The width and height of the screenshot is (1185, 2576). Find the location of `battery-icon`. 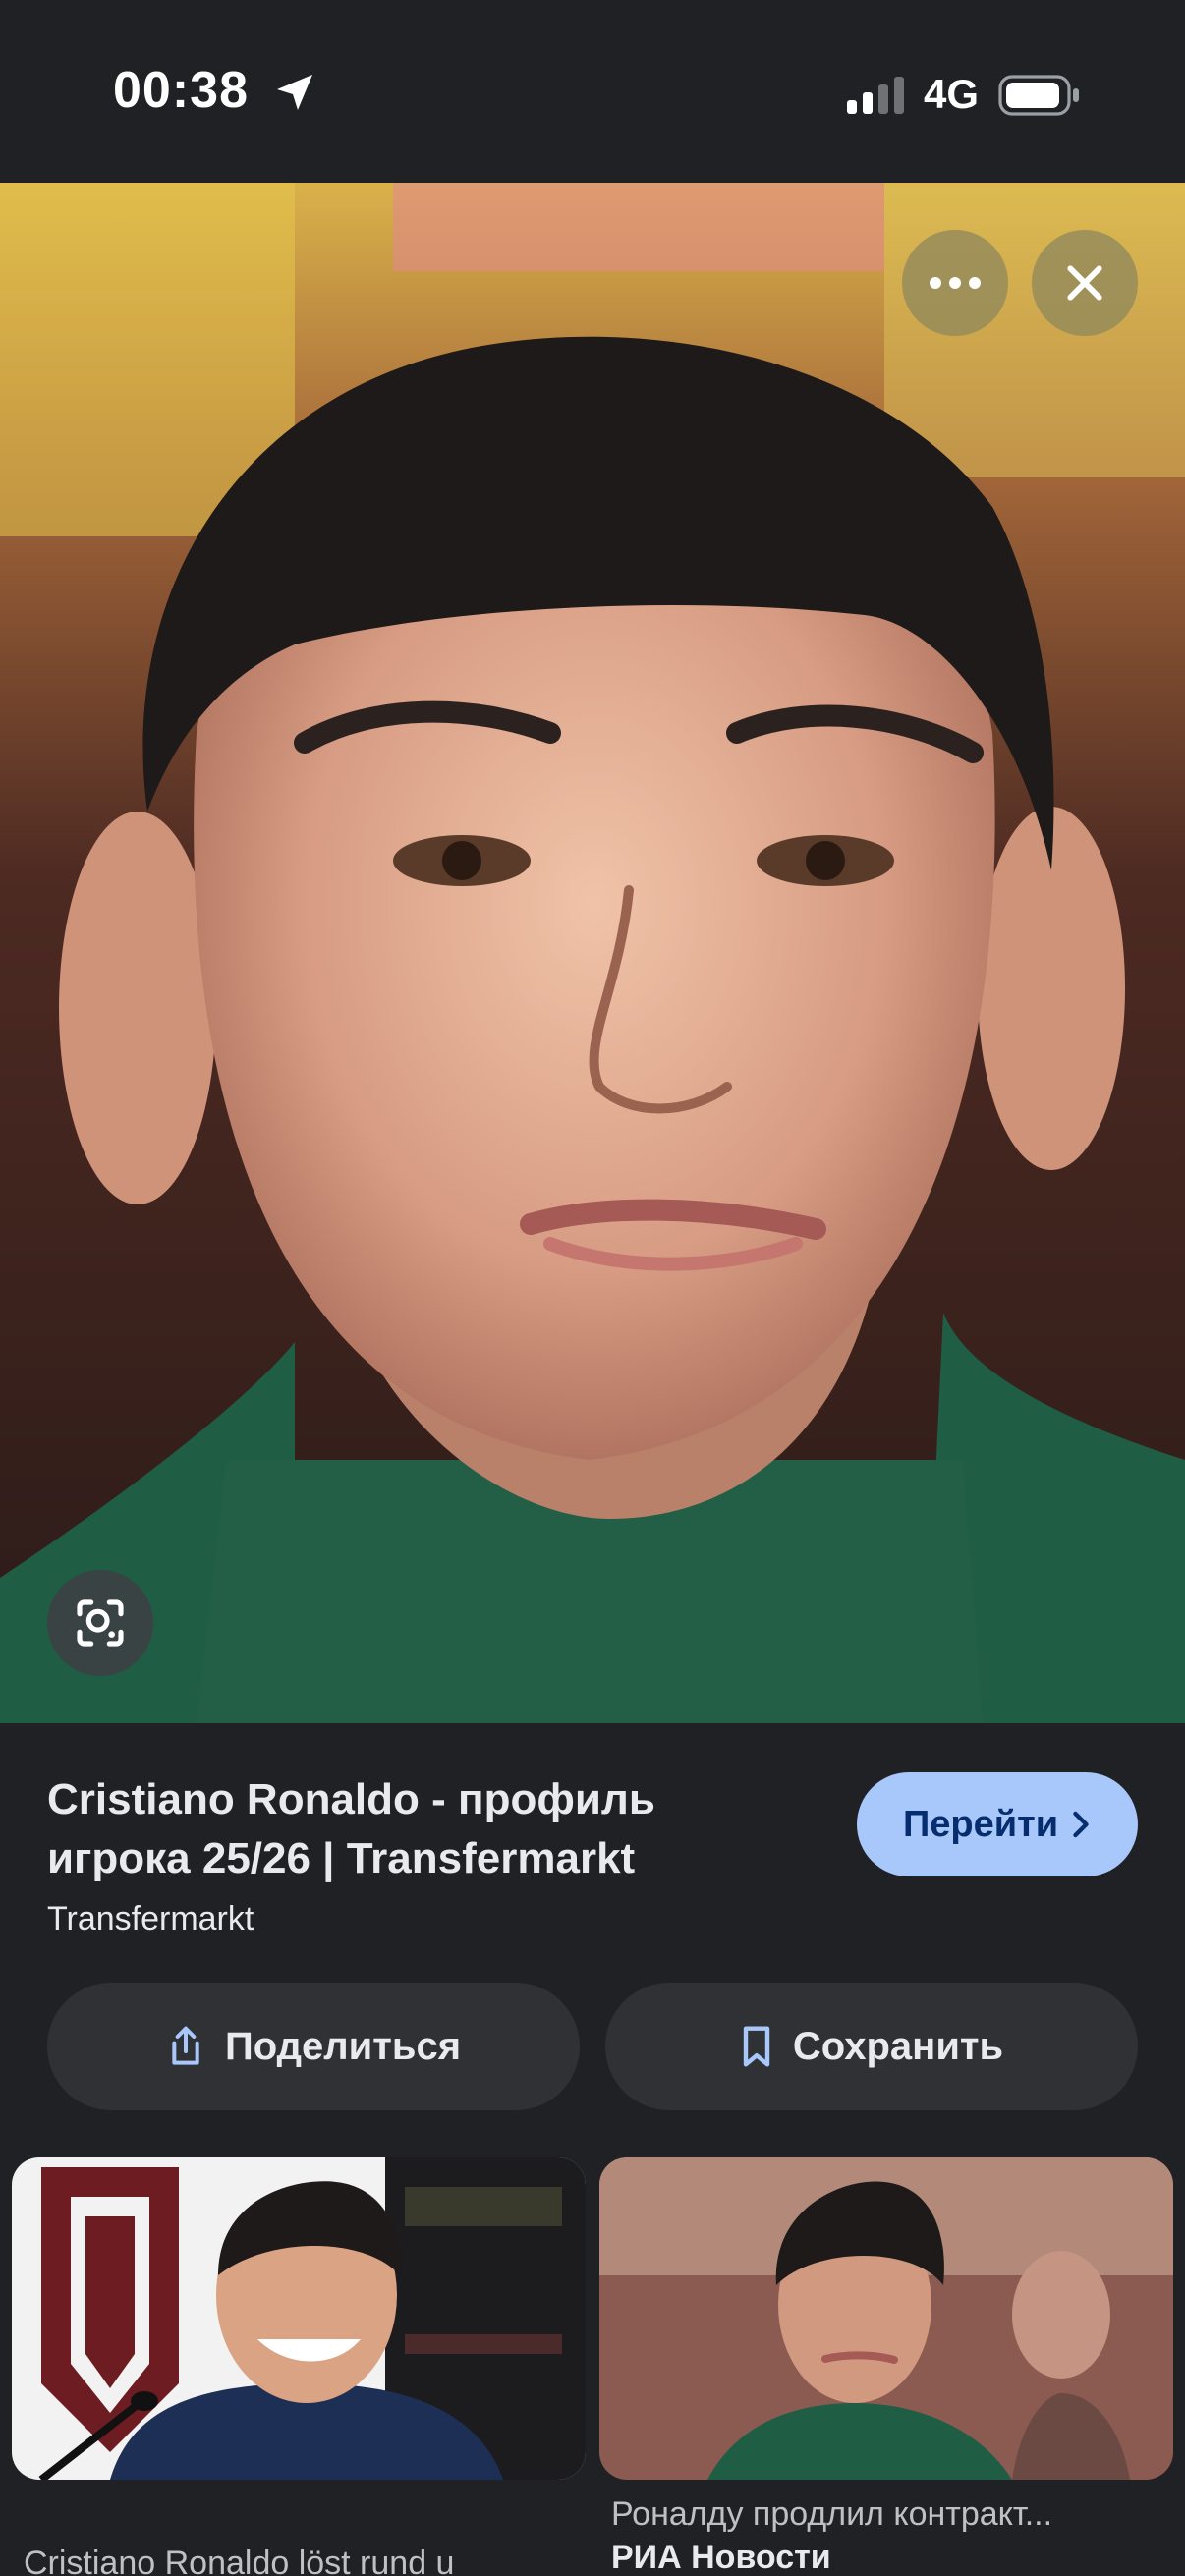

battery-icon is located at coordinates (1038, 95).